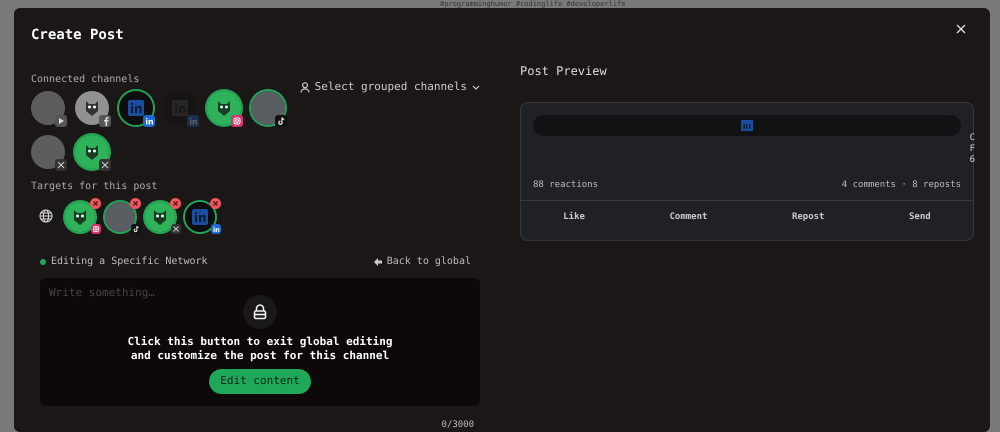 The height and width of the screenshot is (432, 1000). Describe the element at coordinates (260, 381) in the screenshot. I see `edit-content-button: Edit content` at that location.